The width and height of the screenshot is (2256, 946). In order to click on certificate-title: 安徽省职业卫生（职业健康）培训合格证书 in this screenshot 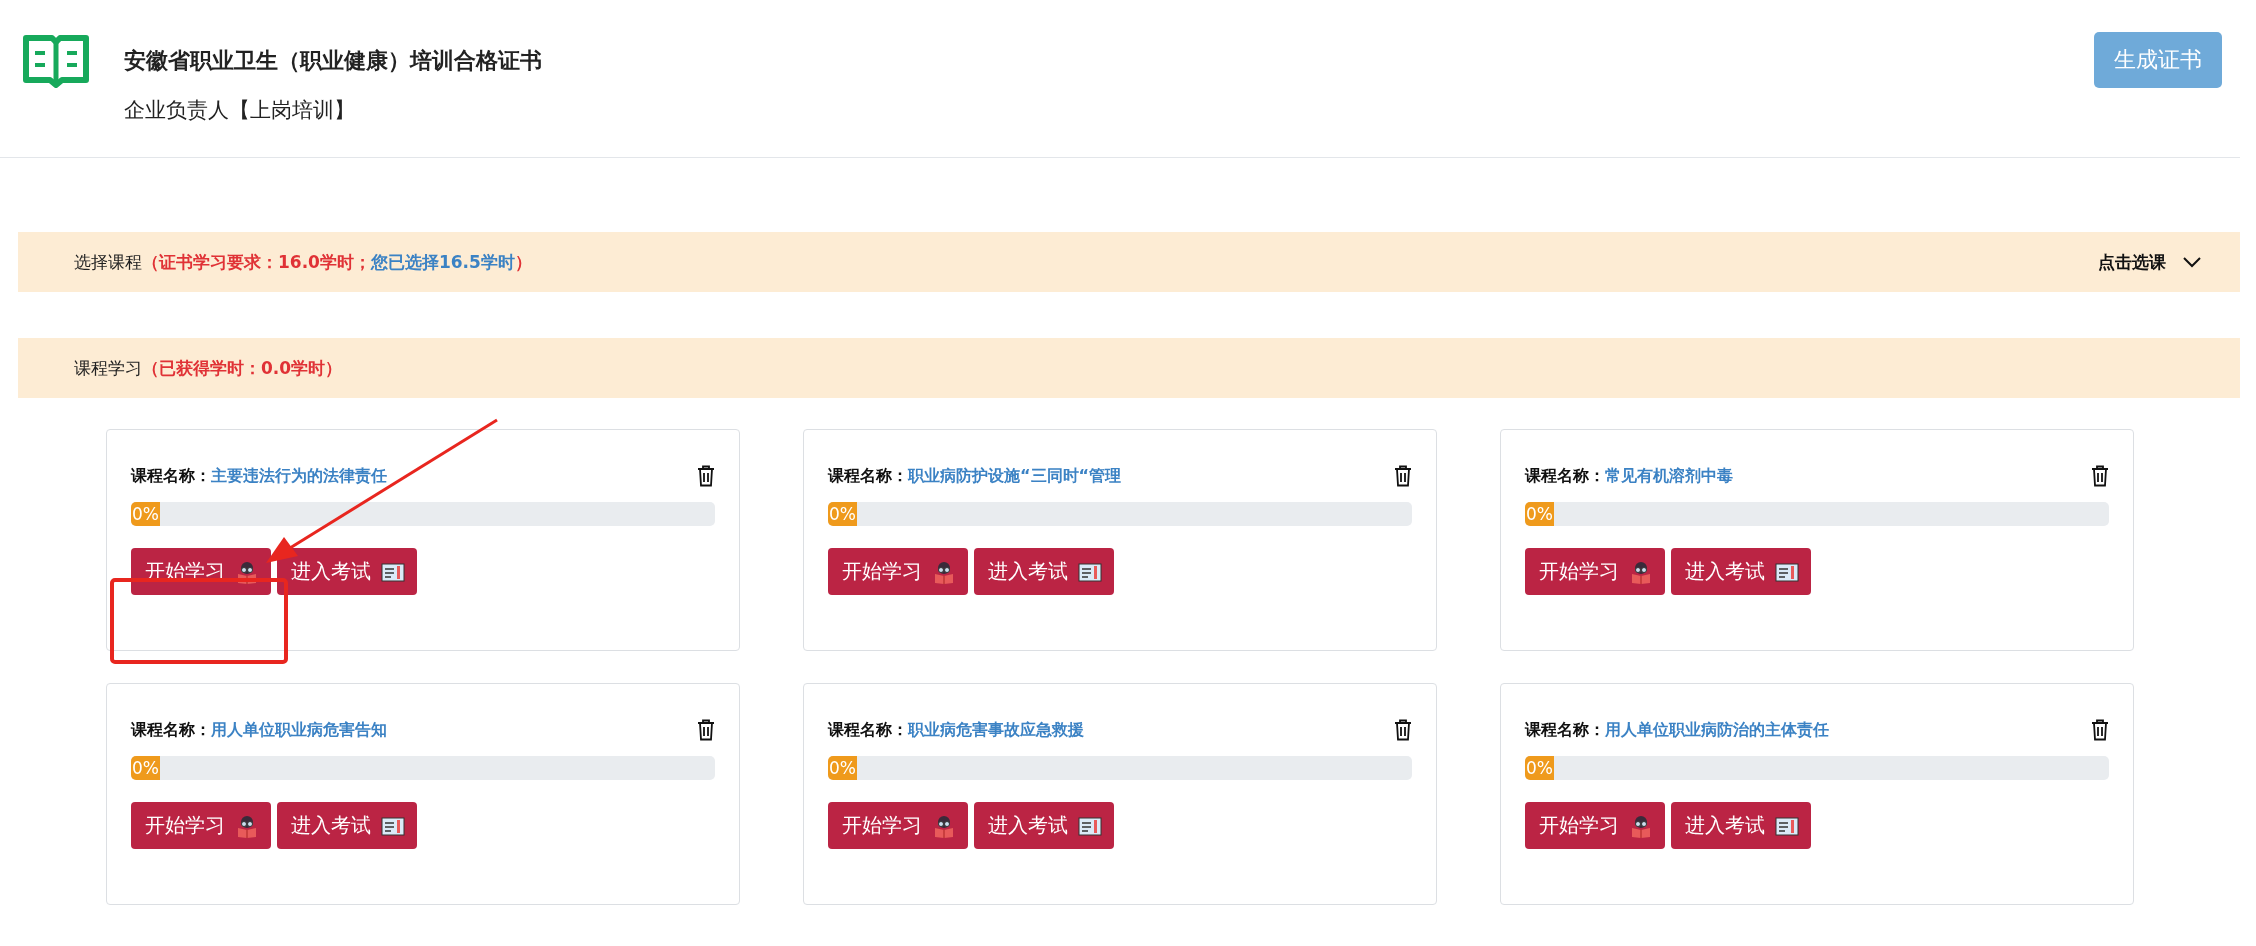, I will do `click(333, 61)`.